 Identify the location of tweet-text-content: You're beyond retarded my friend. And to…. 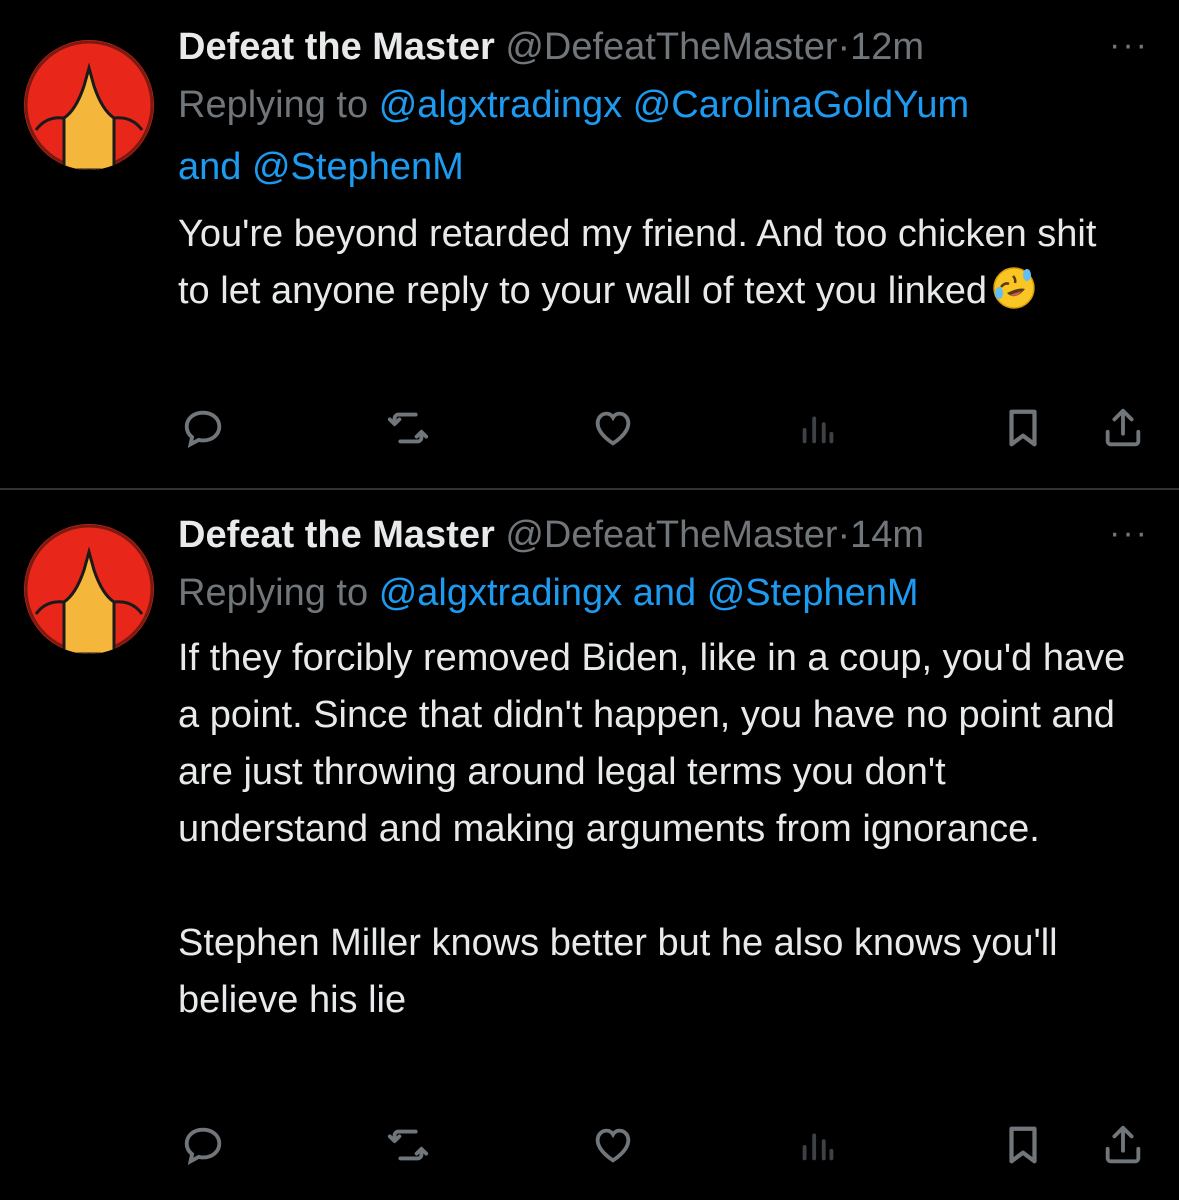
(642, 262).